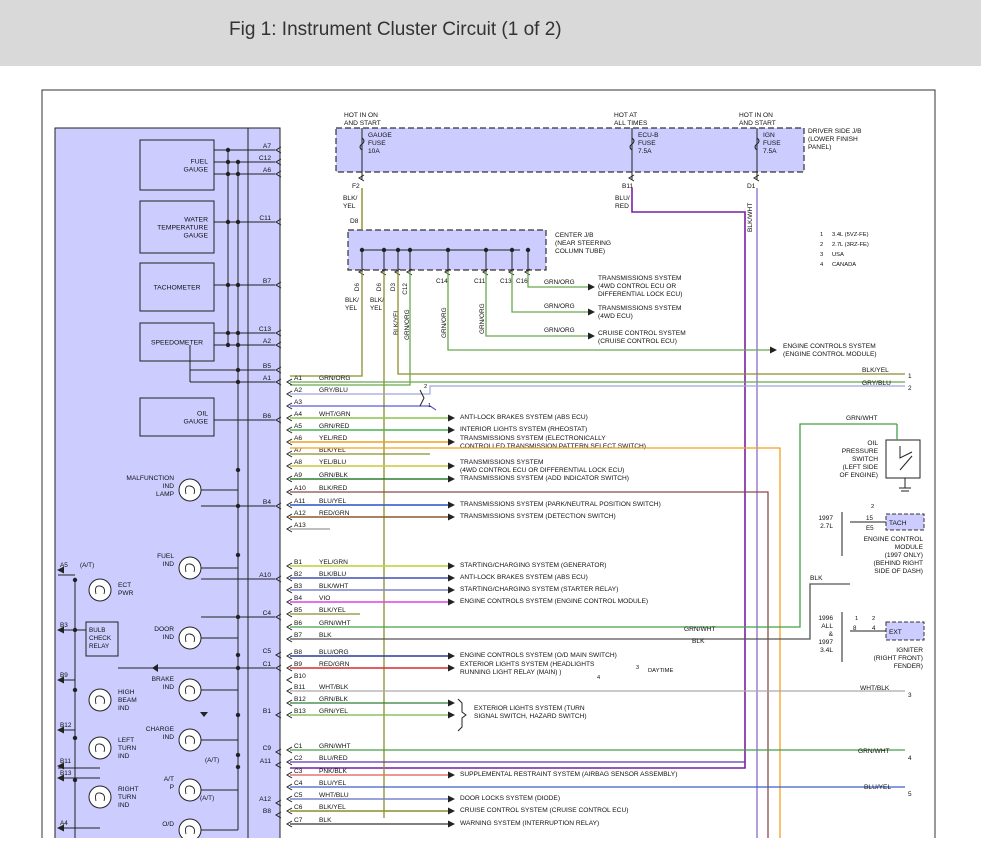 The image size is (981, 843). Describe the element at coordinates (910, 758) in the screenshot. I see `right-wire-num: 4` at that location.